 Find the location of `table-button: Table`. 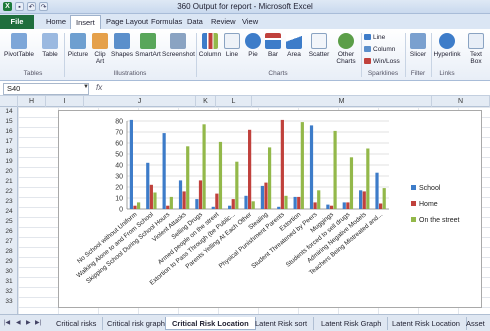

table-button: Table is located at coordinates (50, 45).